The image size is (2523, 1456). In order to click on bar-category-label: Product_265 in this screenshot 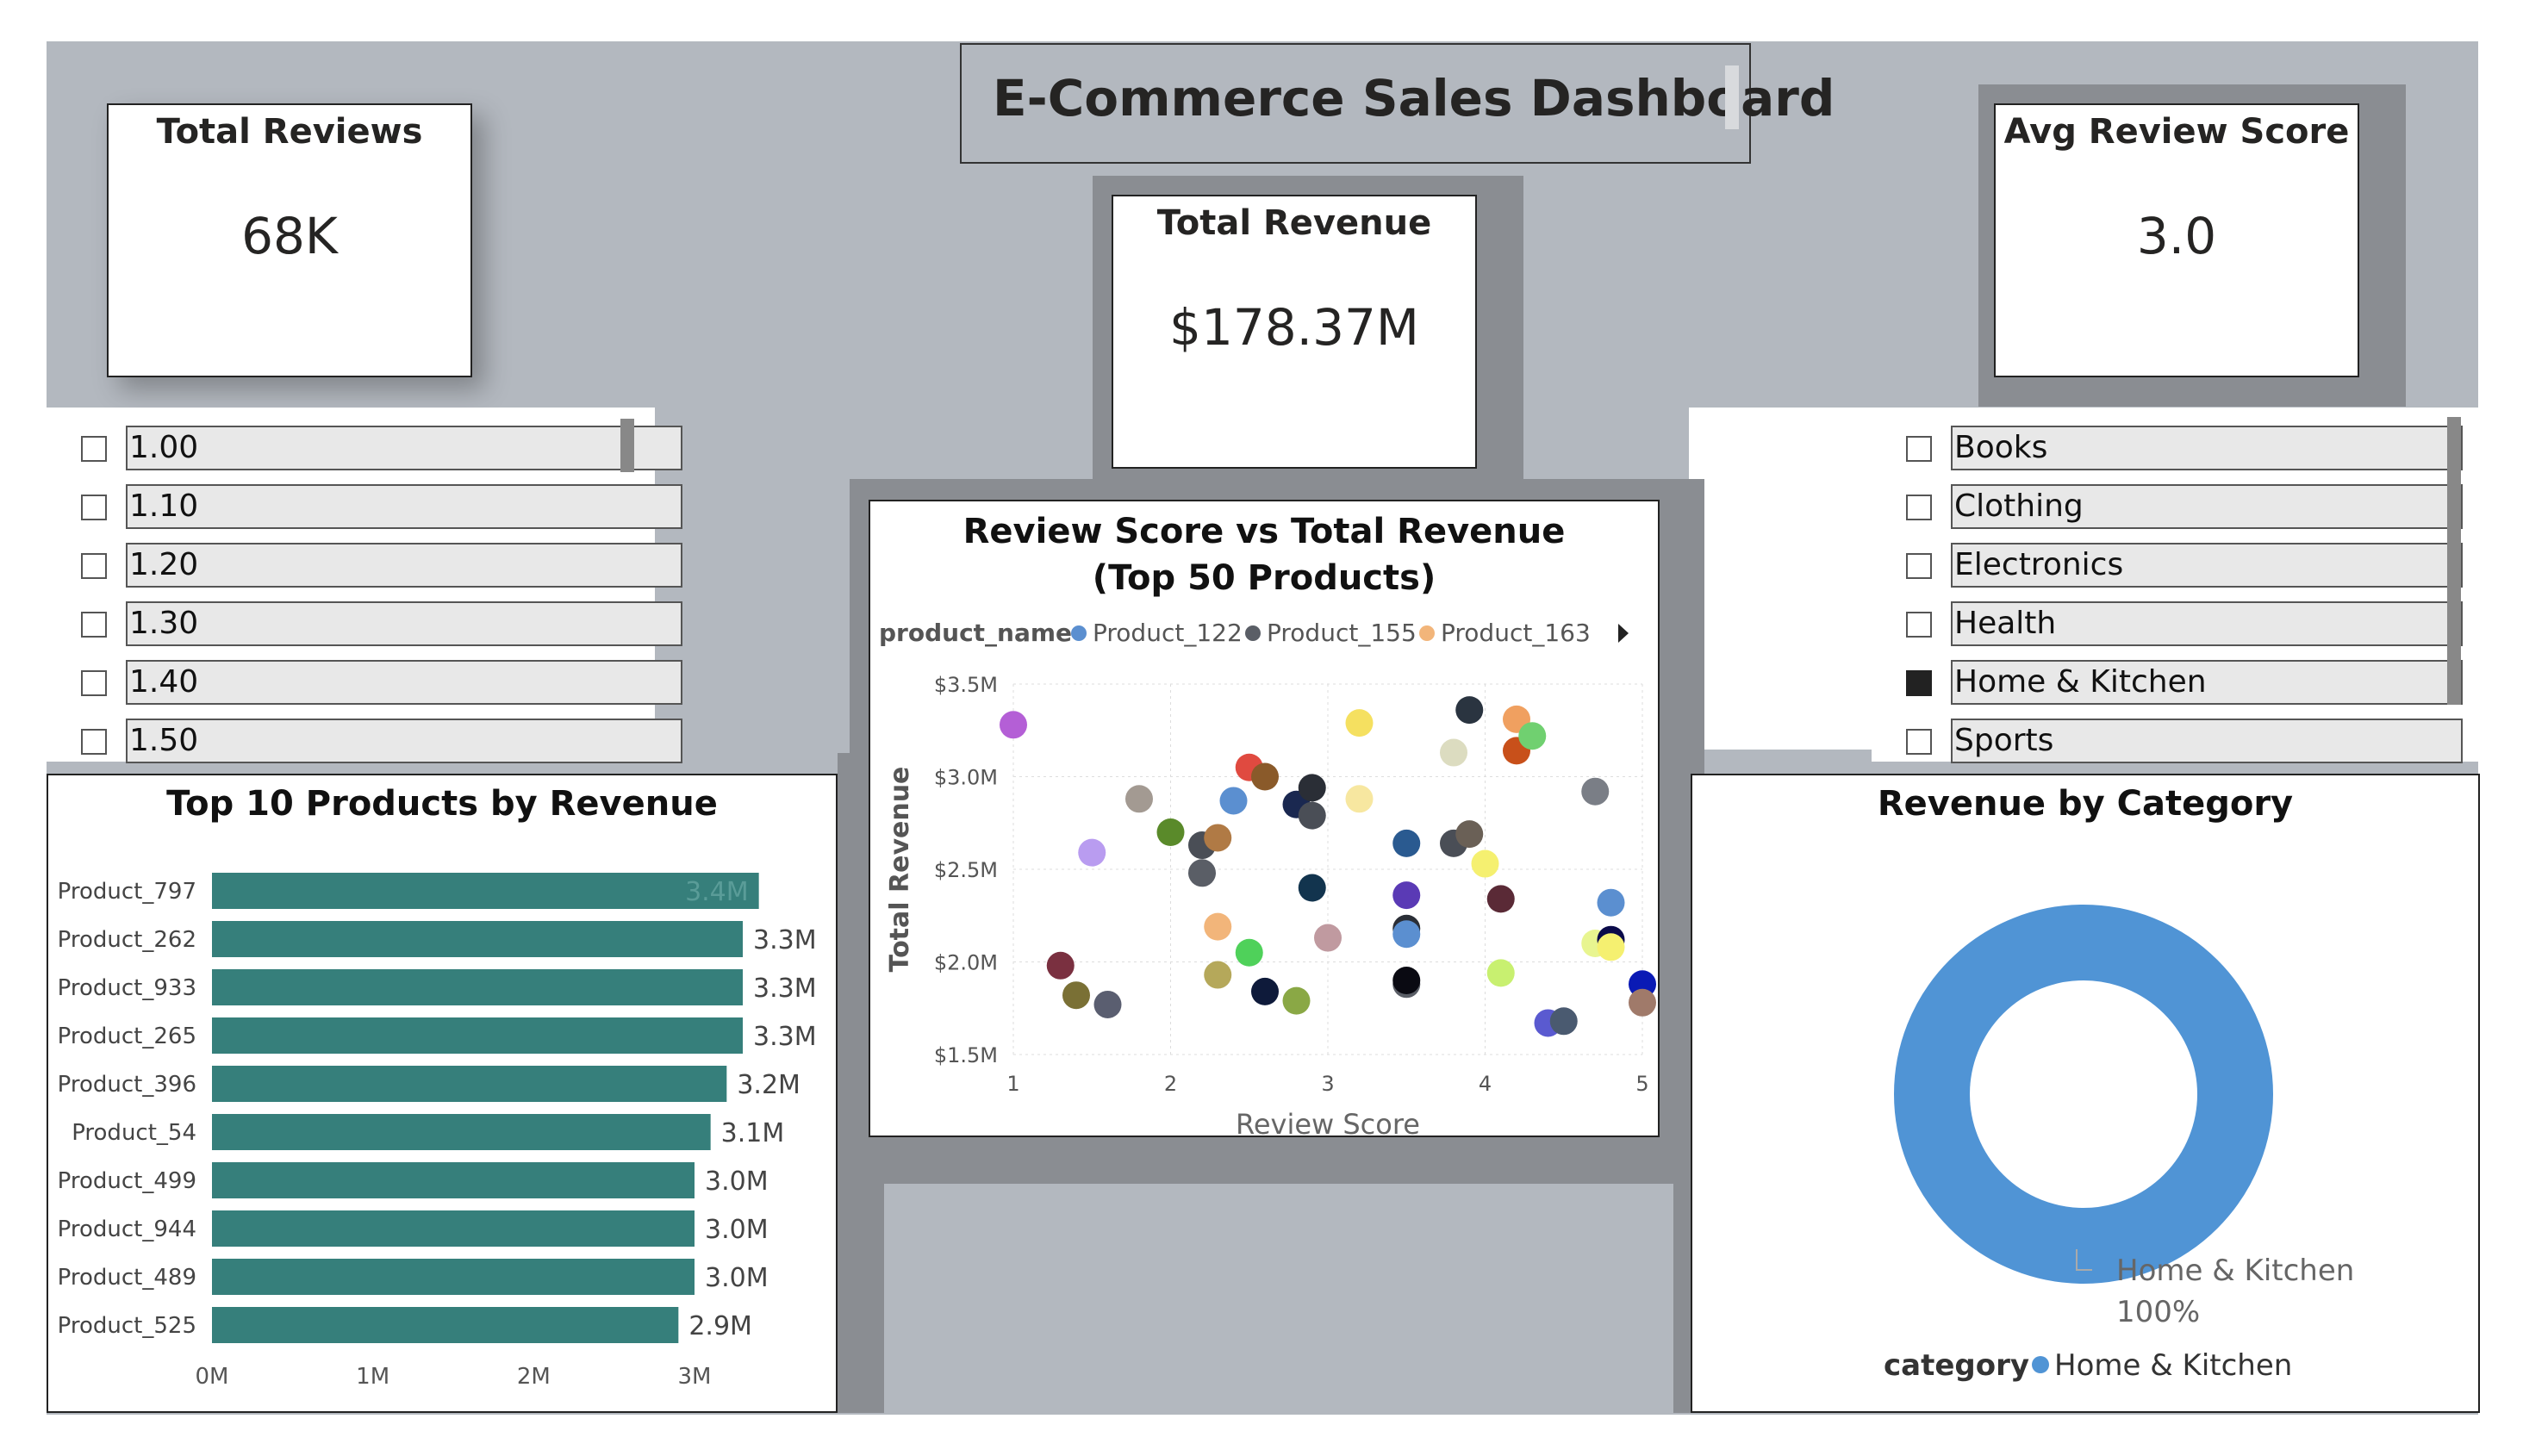, I will do `click(127, 1037)`.